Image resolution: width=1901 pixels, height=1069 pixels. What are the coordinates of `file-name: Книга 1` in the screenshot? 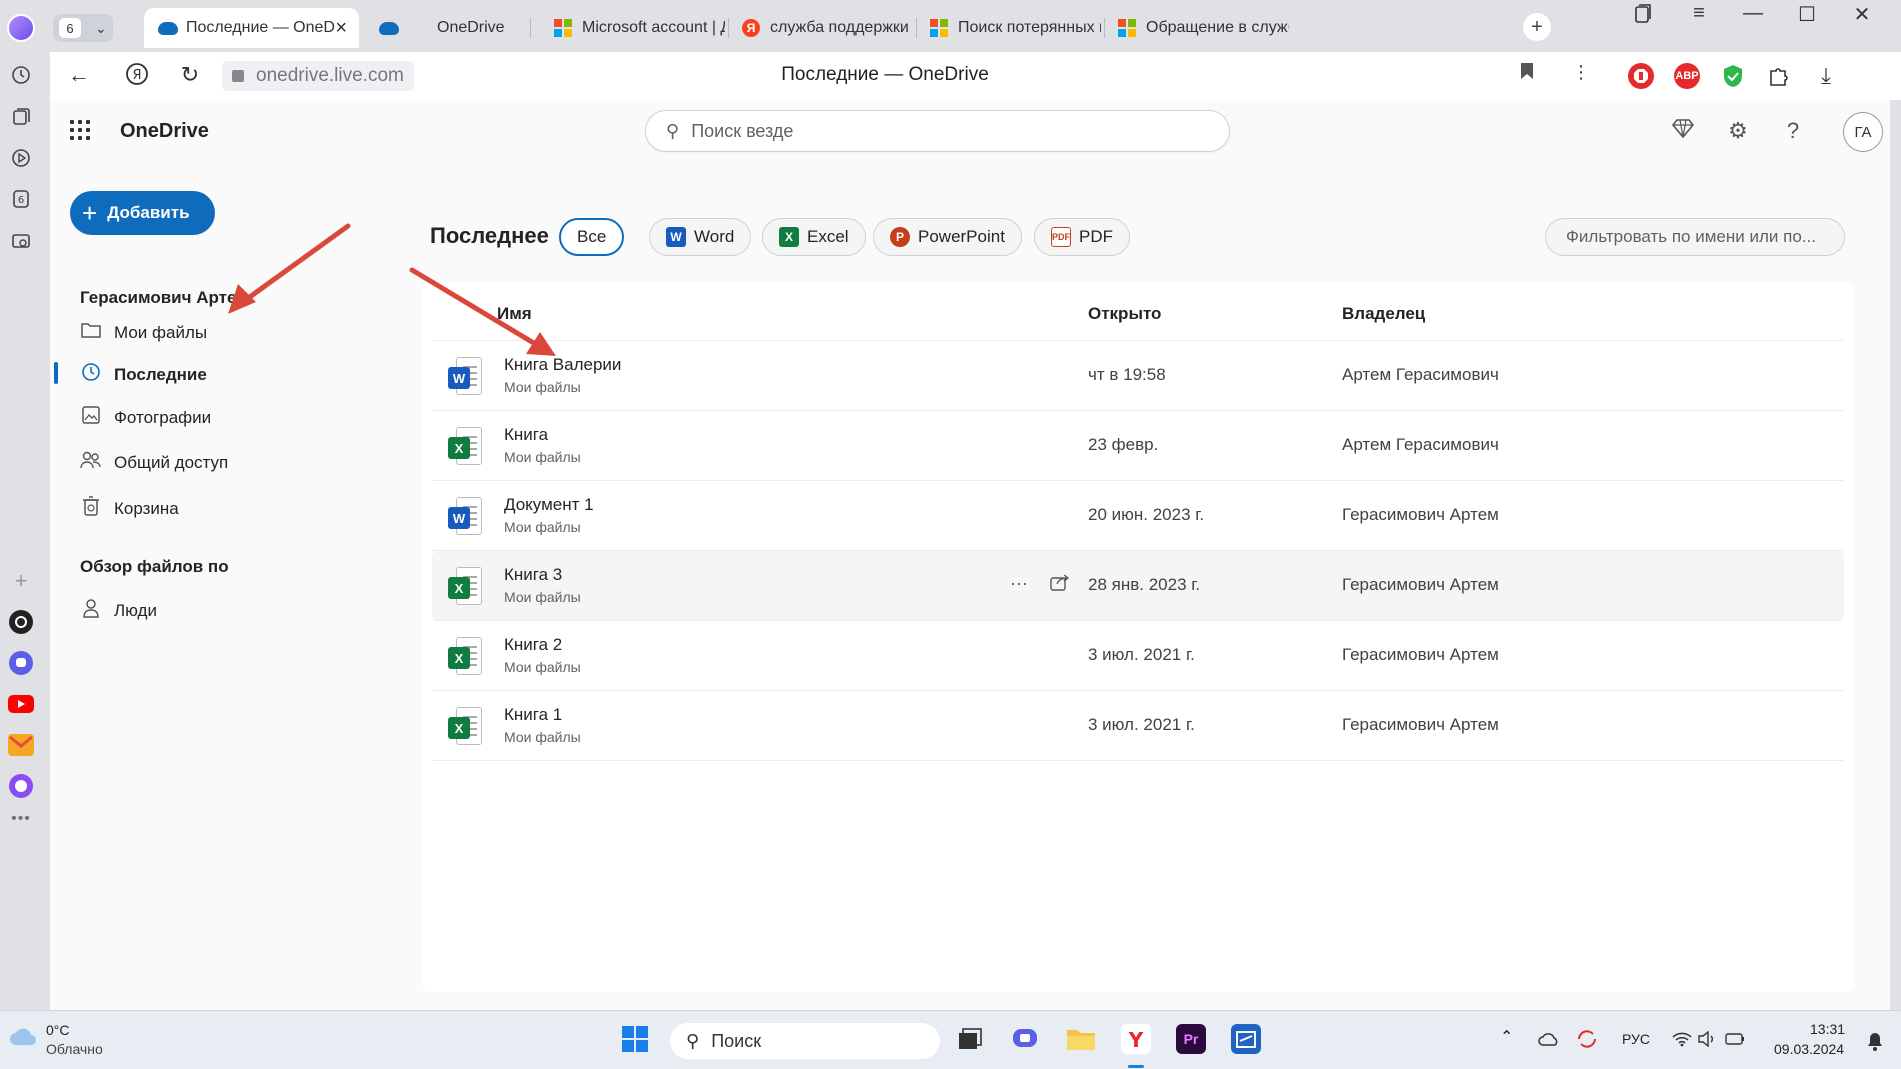 It's located at (533, 715).